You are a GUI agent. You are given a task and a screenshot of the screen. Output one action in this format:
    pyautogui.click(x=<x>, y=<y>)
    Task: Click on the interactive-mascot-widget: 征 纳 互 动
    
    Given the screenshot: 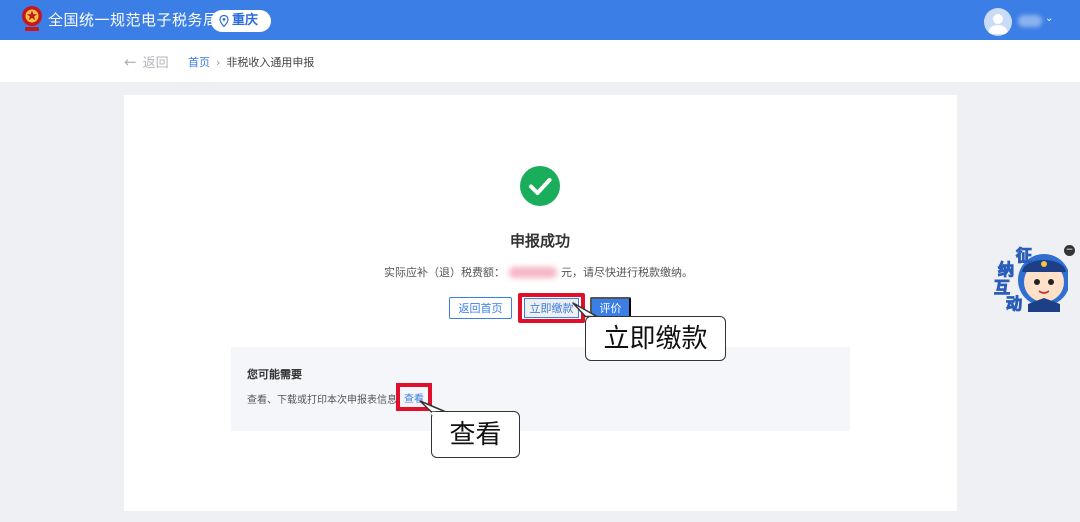 What is the action you would take?
    pyautogui.click(x=1029, y=278)
    